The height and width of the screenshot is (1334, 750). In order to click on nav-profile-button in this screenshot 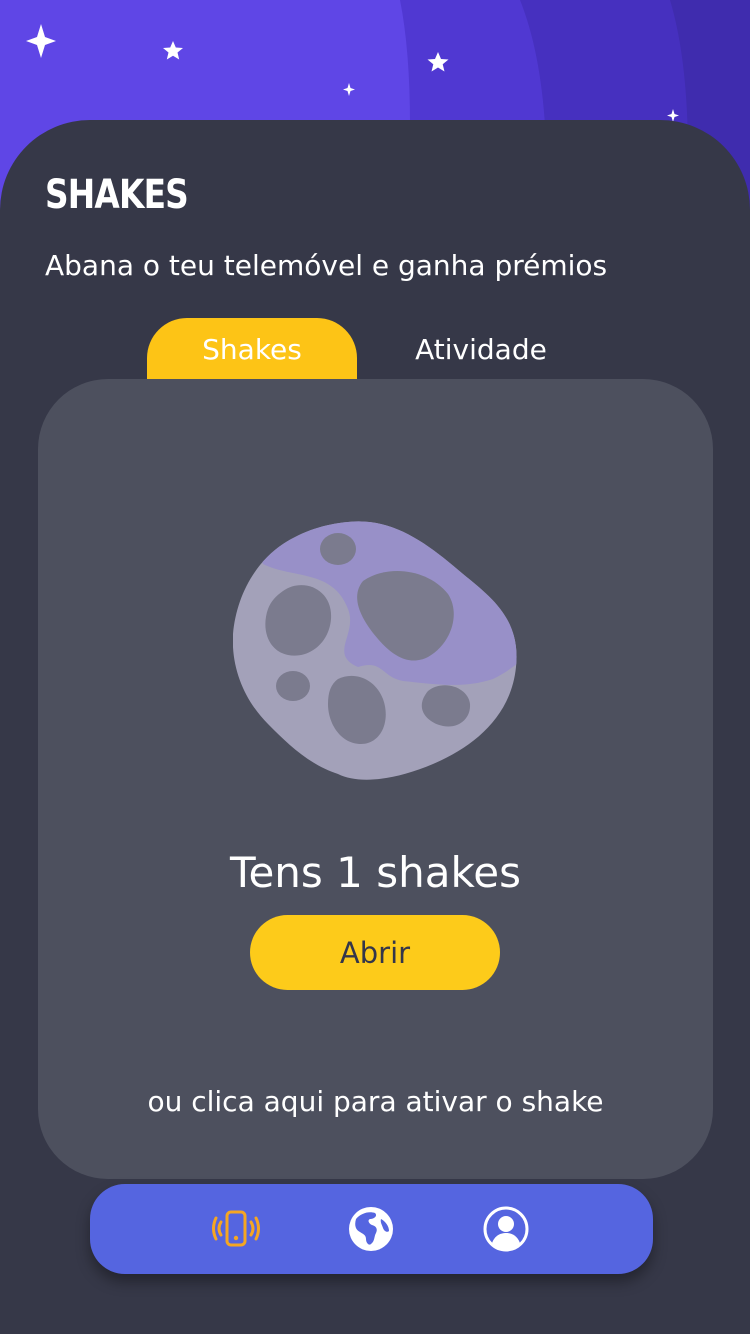, I will do `click(506, 1229)`.